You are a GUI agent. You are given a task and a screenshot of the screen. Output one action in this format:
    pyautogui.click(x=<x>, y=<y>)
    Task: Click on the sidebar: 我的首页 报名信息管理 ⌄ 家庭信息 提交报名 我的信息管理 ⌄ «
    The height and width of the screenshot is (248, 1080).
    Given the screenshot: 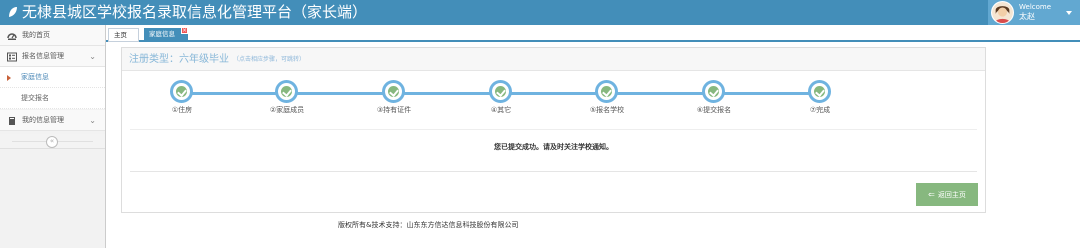 What is the action you would take?
    pyautogui.click(x=53, y=136)
    